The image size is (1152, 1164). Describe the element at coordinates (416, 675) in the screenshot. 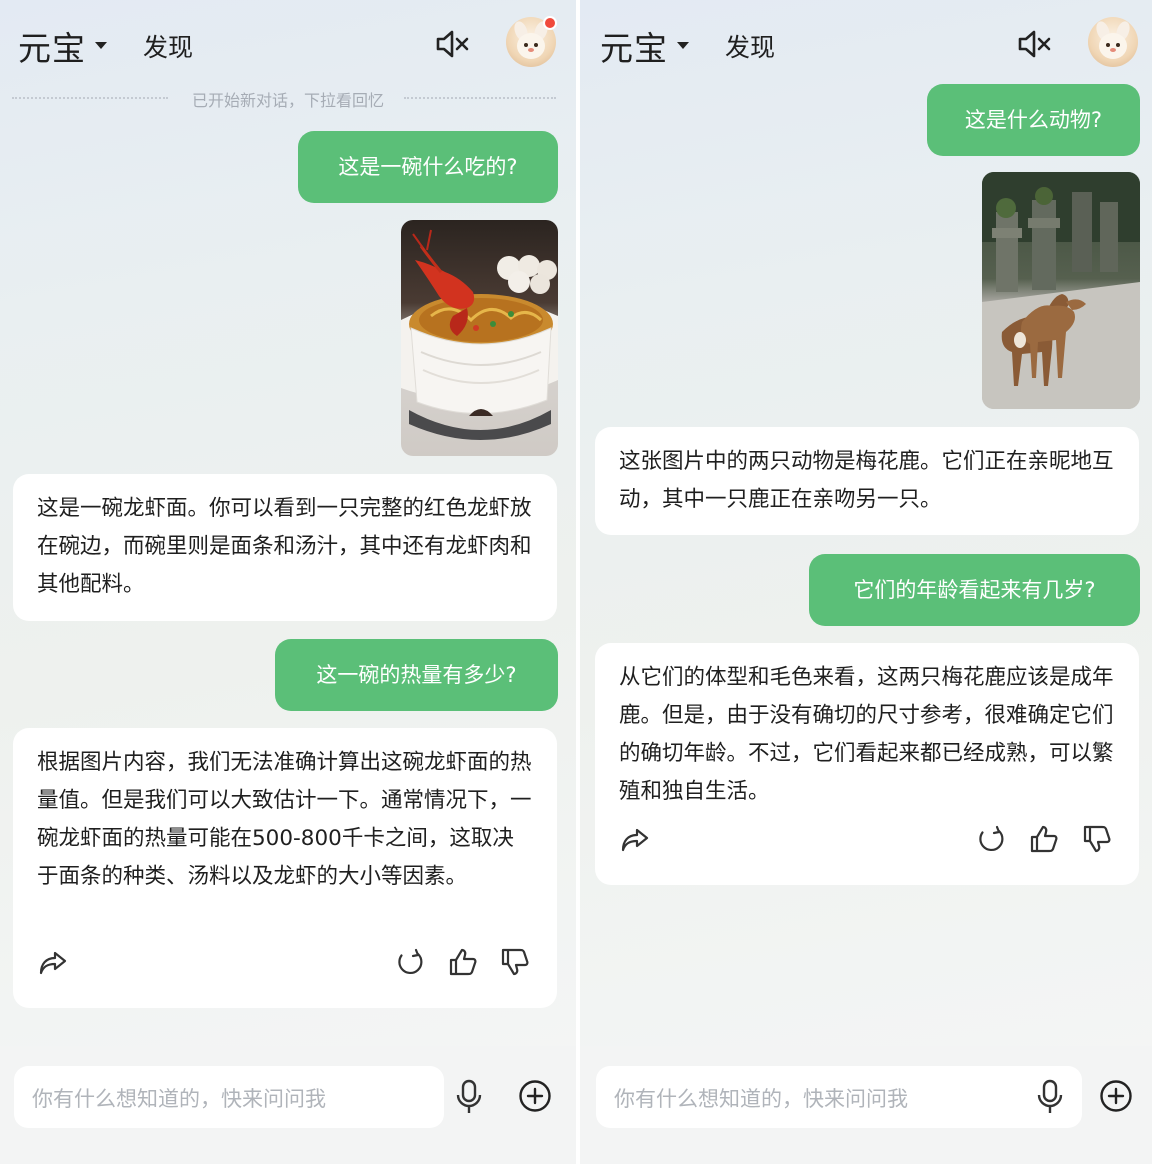

I see `user-message-bubble: 这一碗的热量有多少?` at that location.